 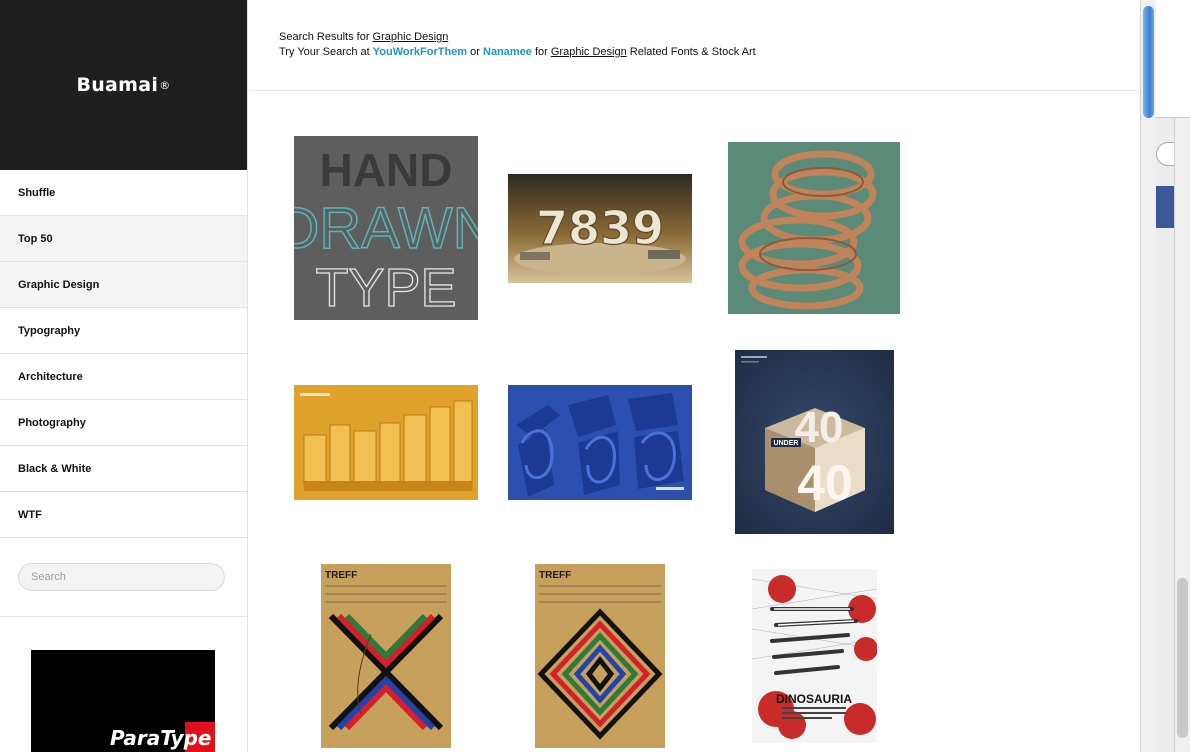 I want to click on nav-item-typography: Typography, so click(x=123, y=331).